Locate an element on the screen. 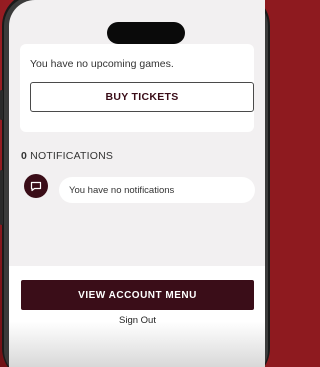 This screenshot has height=367, width=320. notifications-heading-label: NOTIFICATIONS is located at coordinates (72, 156).